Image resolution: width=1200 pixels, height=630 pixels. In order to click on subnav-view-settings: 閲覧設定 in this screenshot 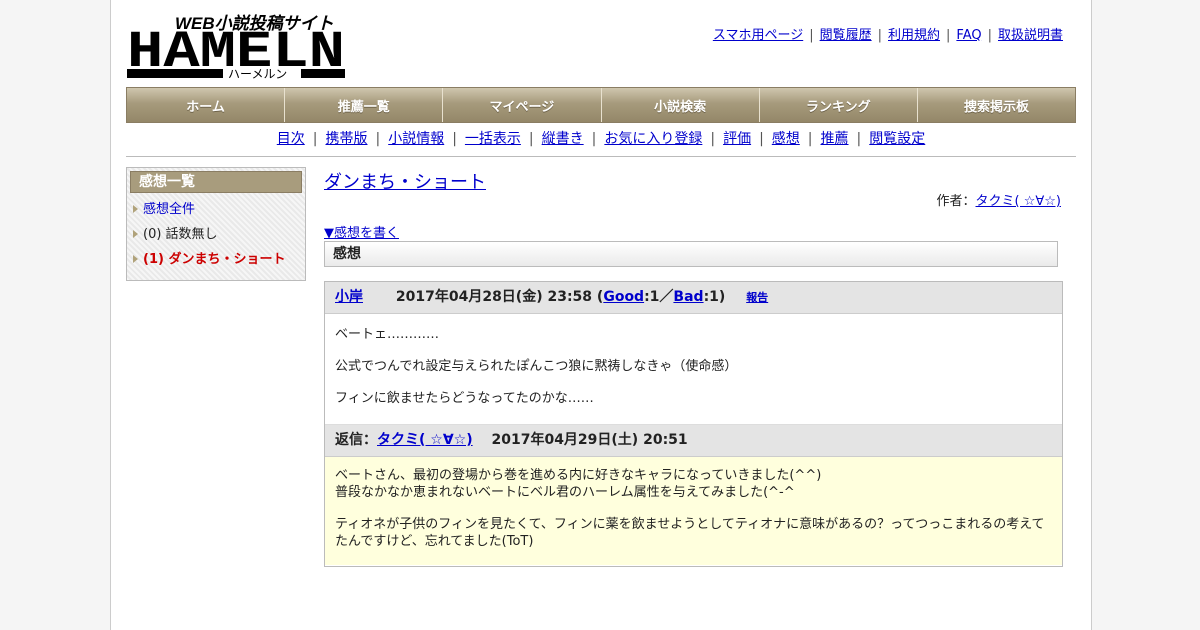, I will do `click(897, 139)`.